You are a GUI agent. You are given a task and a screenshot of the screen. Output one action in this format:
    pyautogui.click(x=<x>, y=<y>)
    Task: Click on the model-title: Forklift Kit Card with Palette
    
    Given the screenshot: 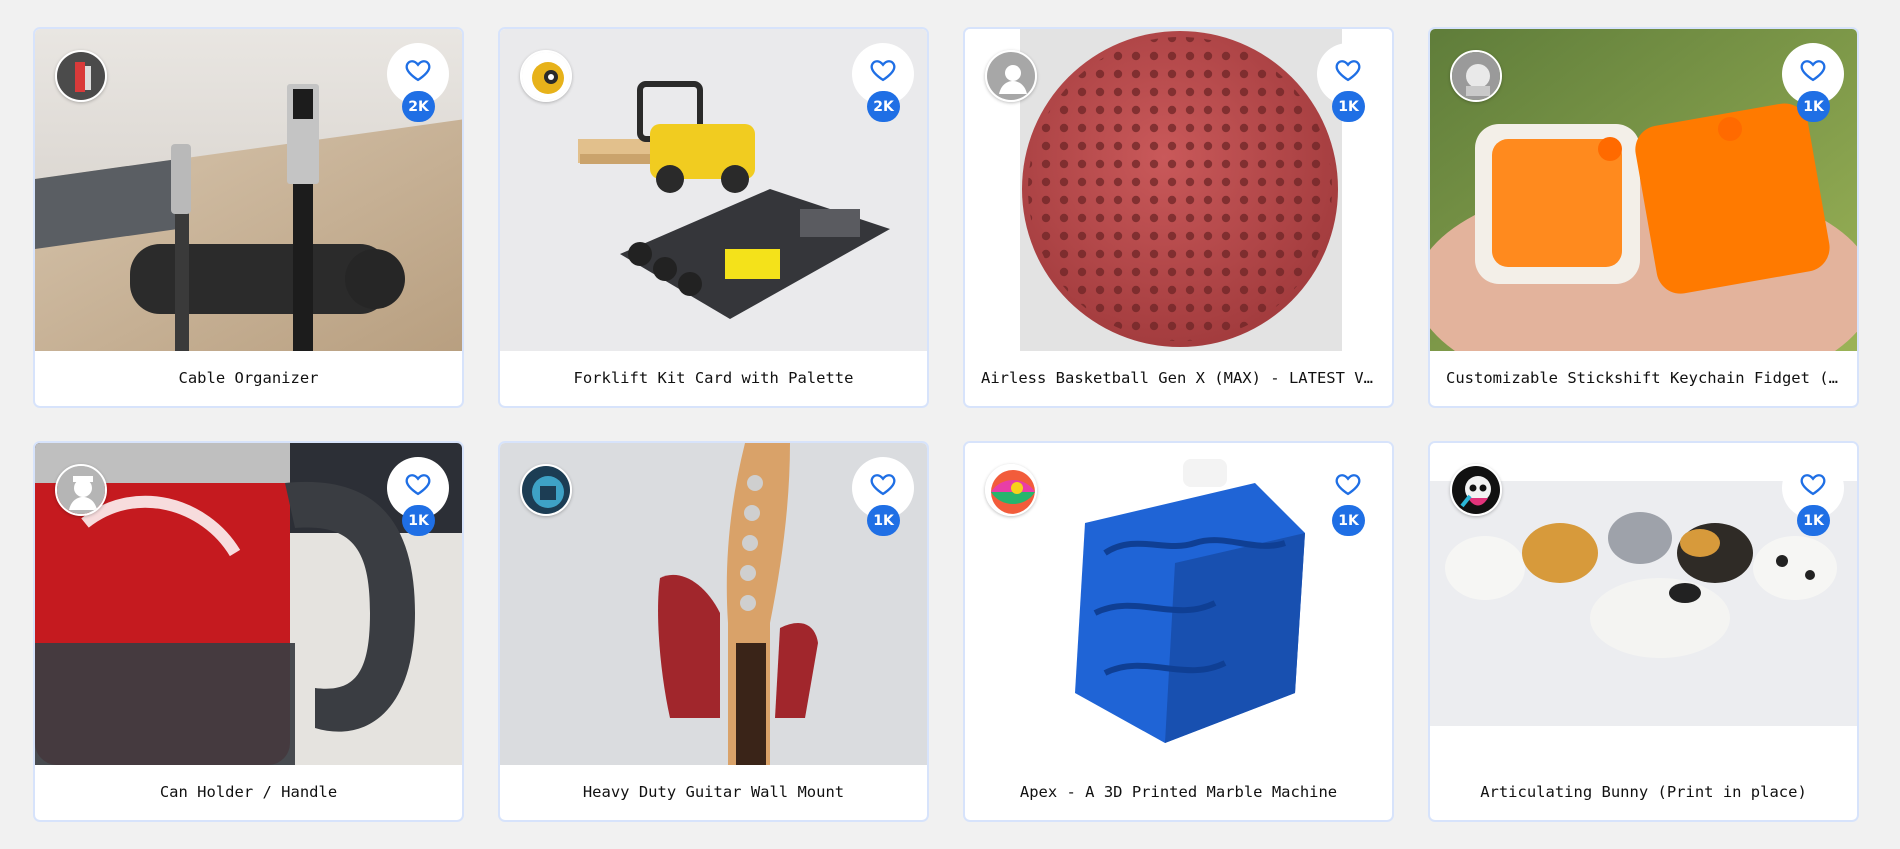 What is the action you would take?
    pyautogui.click(x=713, y=377)
    